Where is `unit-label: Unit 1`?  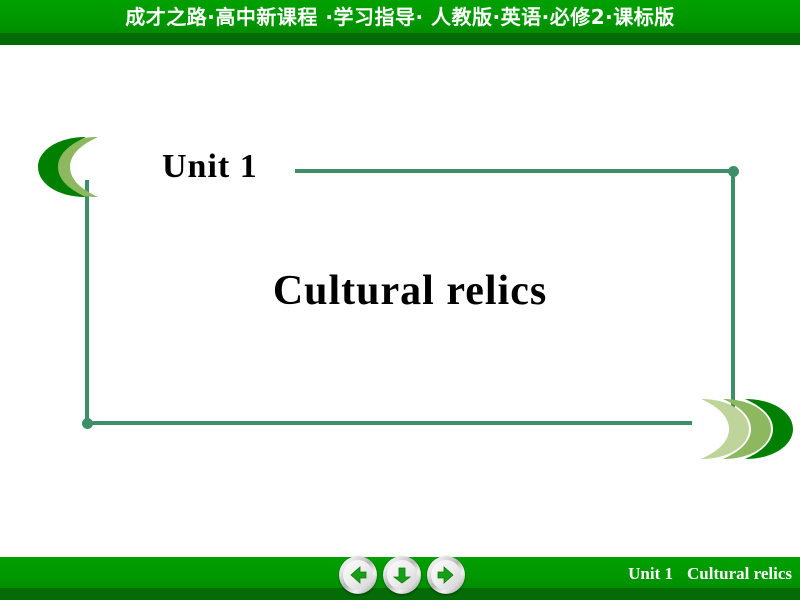 unit-label: Unit 1 is located at coordinates (210, 166).